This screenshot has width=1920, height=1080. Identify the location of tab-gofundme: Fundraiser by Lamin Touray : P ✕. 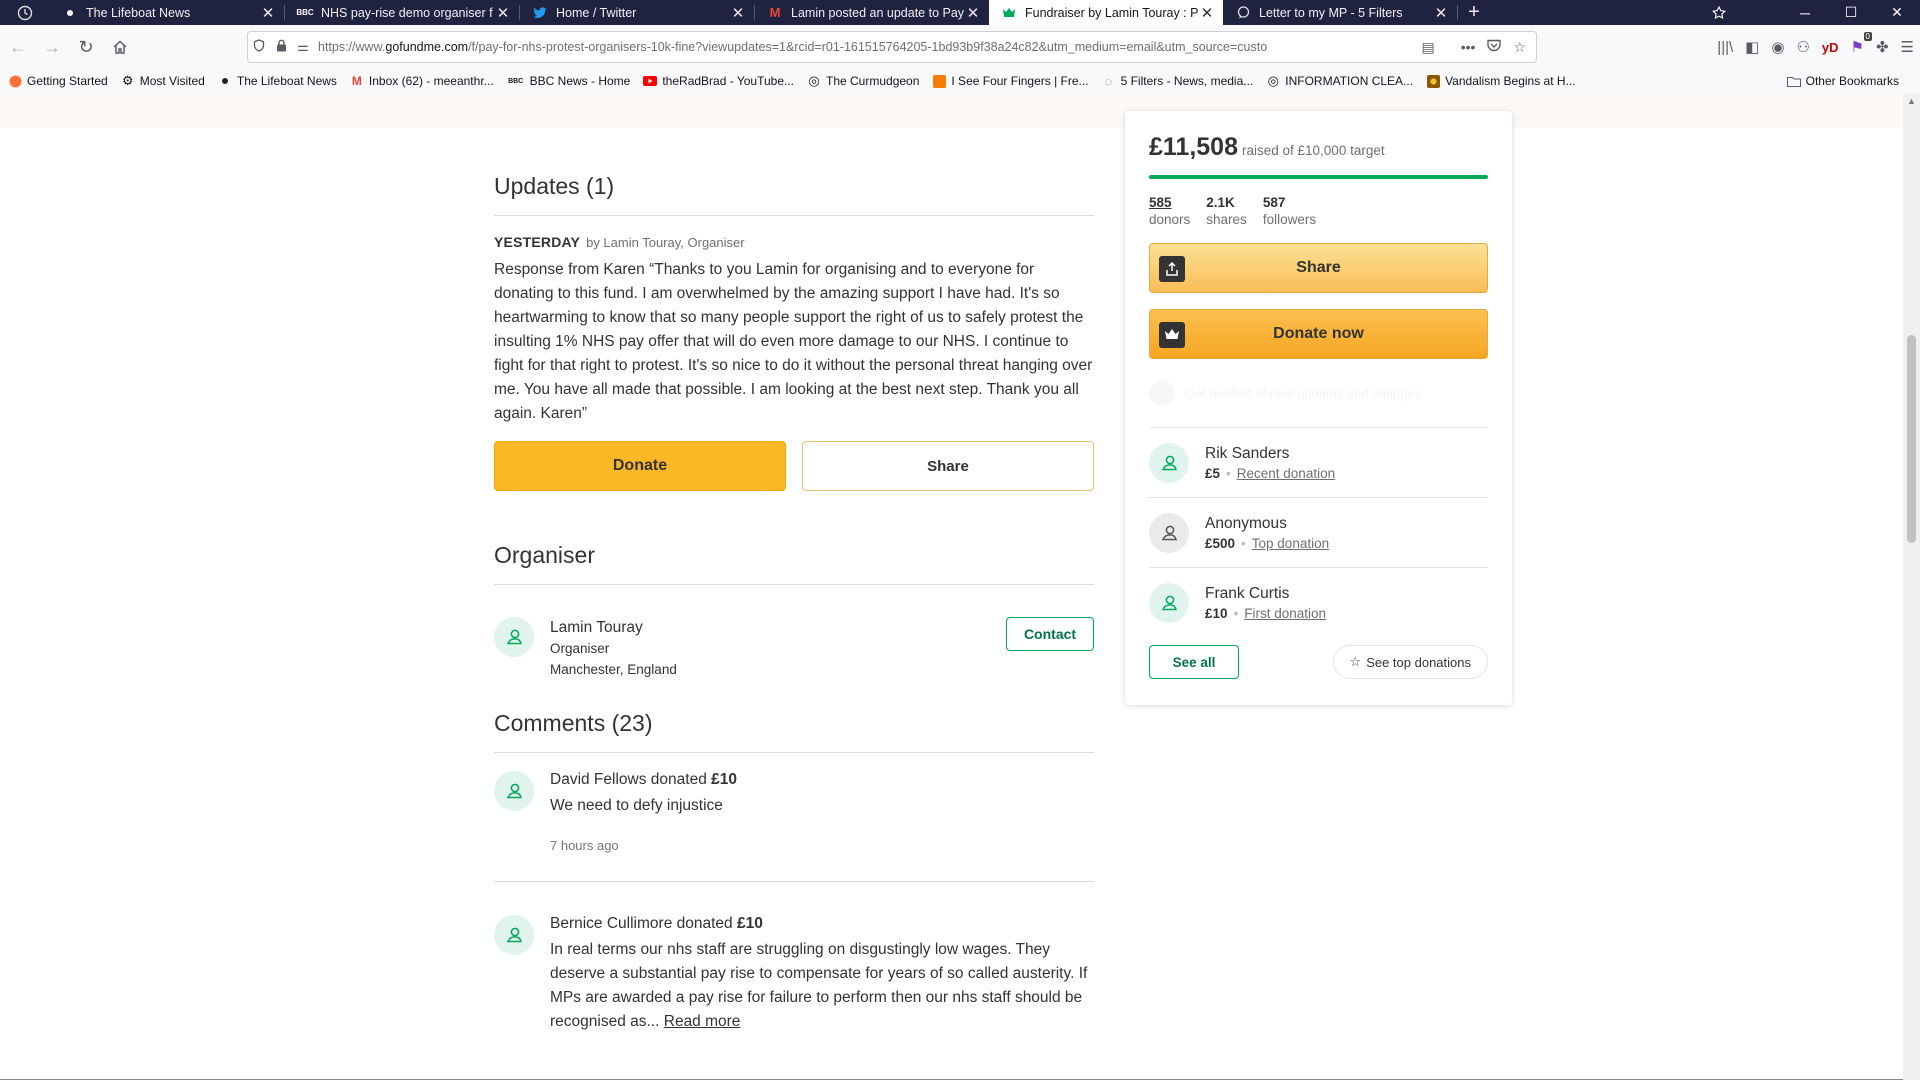
(1106, 12).